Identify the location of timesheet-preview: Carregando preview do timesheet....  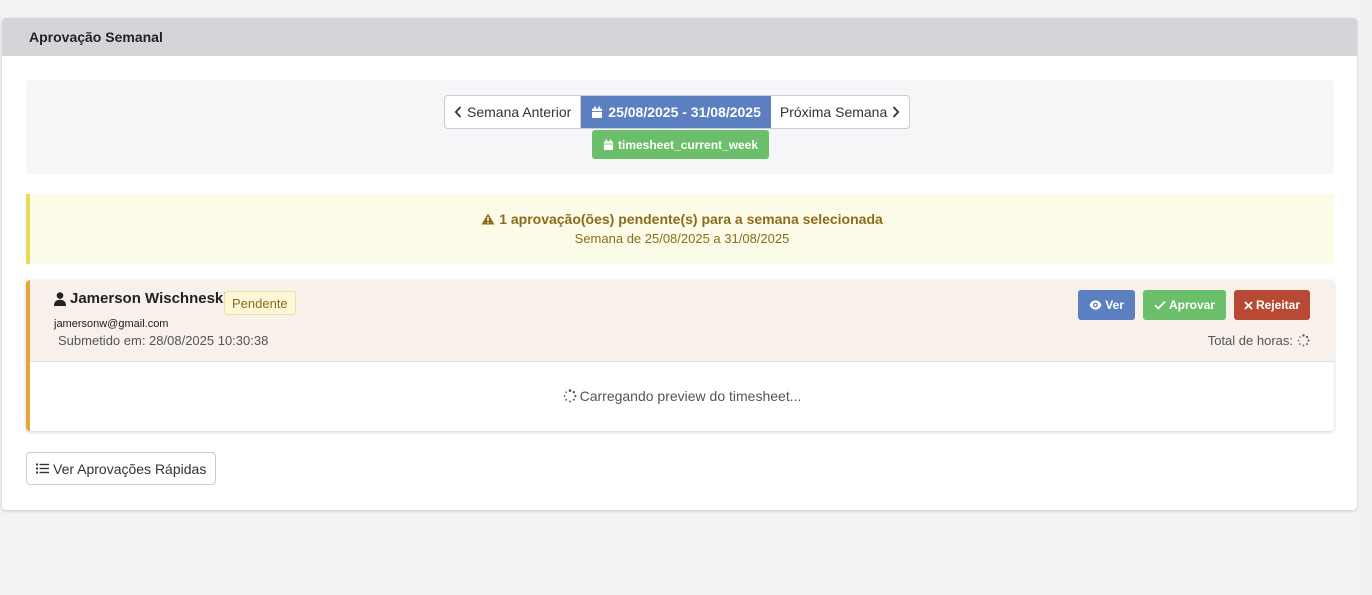
(682, 395).